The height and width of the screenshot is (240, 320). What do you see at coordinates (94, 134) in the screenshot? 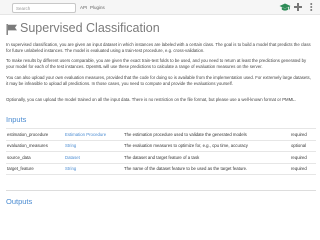
I see `input-type-link: Estimation Procedure` at bounding box center [94, 134].